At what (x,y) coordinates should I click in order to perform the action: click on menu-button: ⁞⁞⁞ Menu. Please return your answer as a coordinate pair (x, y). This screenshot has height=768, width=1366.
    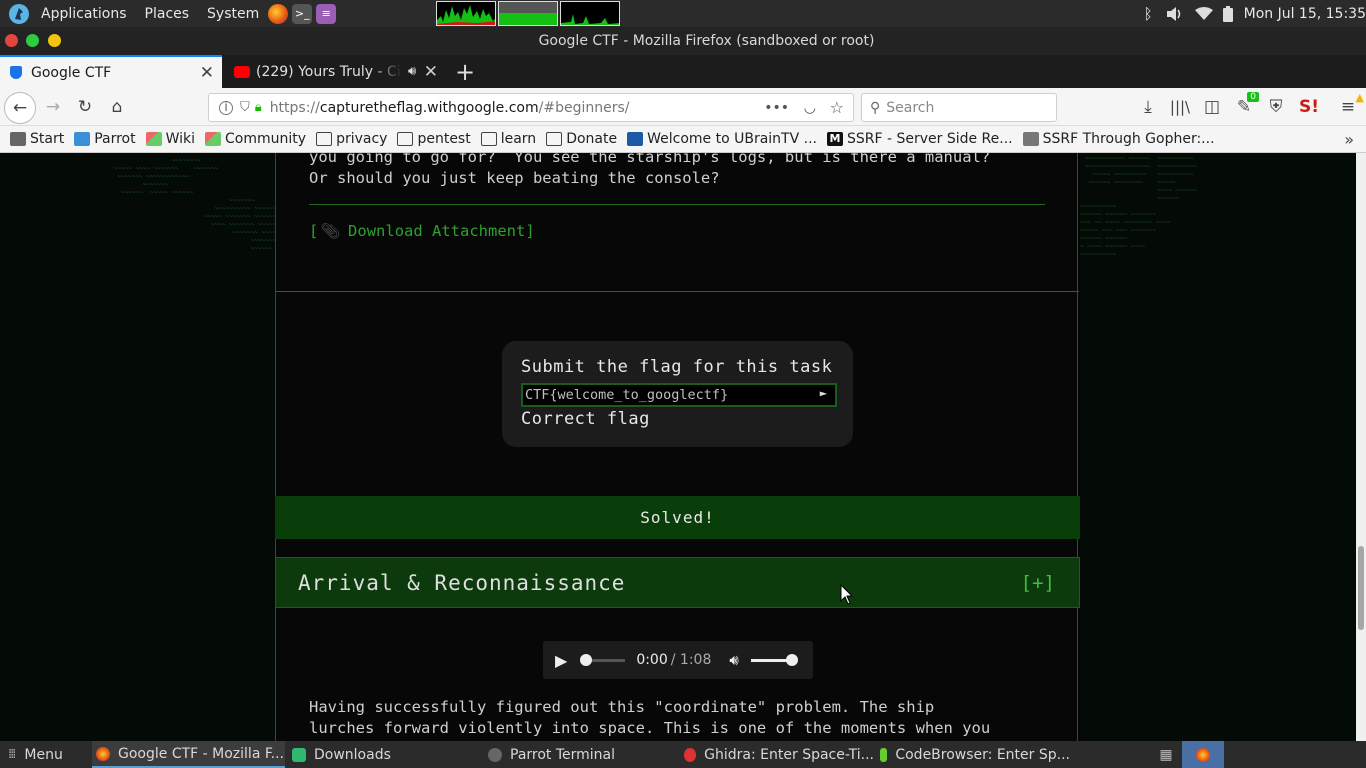
    Looking at the image, I should click on (48, 754).